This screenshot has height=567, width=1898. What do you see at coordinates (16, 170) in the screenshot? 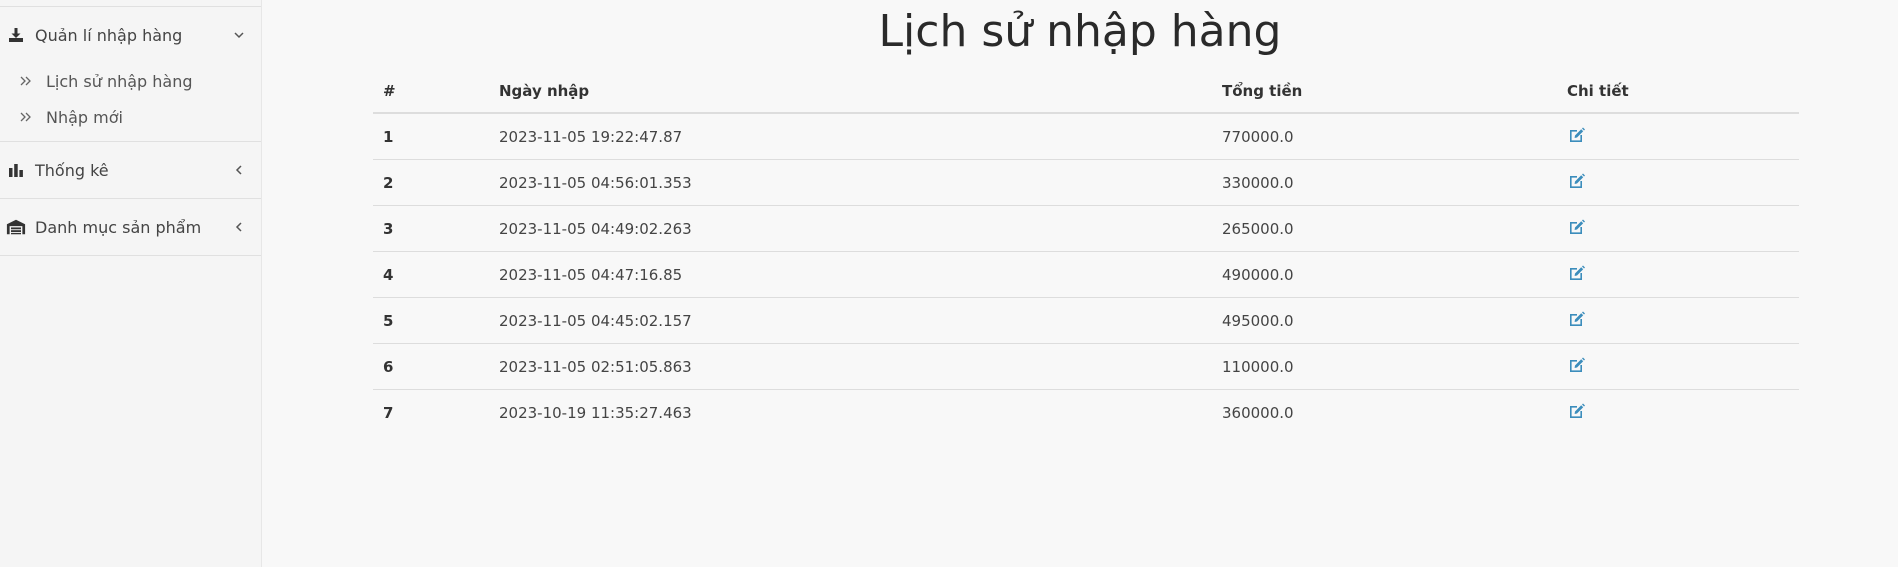
I see `bar-chart-icon` at bounding box center [16, 170].